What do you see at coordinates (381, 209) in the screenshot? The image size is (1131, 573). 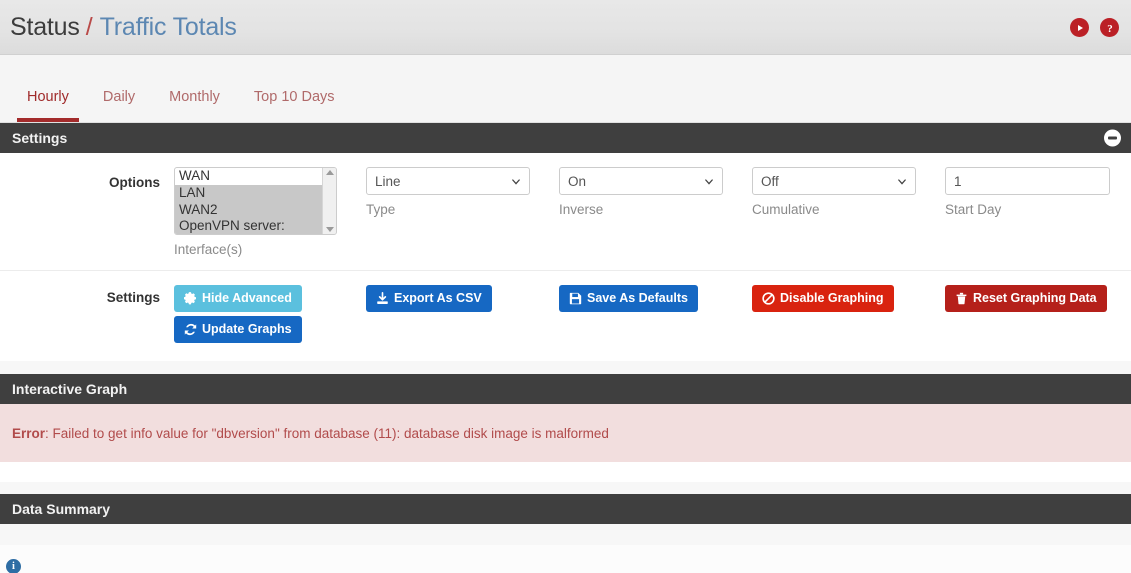 I see `type-help-text: Type` at bounding box center [381, 209].